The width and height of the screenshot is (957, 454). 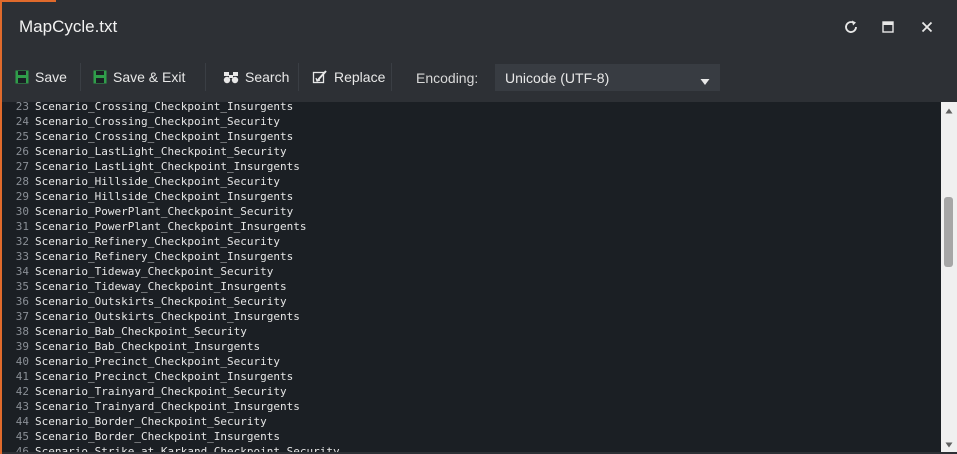 What do you see at coordinates (22, 196) in the screenshot?
I see `line-number: 29` at bounding box center [22, 196].